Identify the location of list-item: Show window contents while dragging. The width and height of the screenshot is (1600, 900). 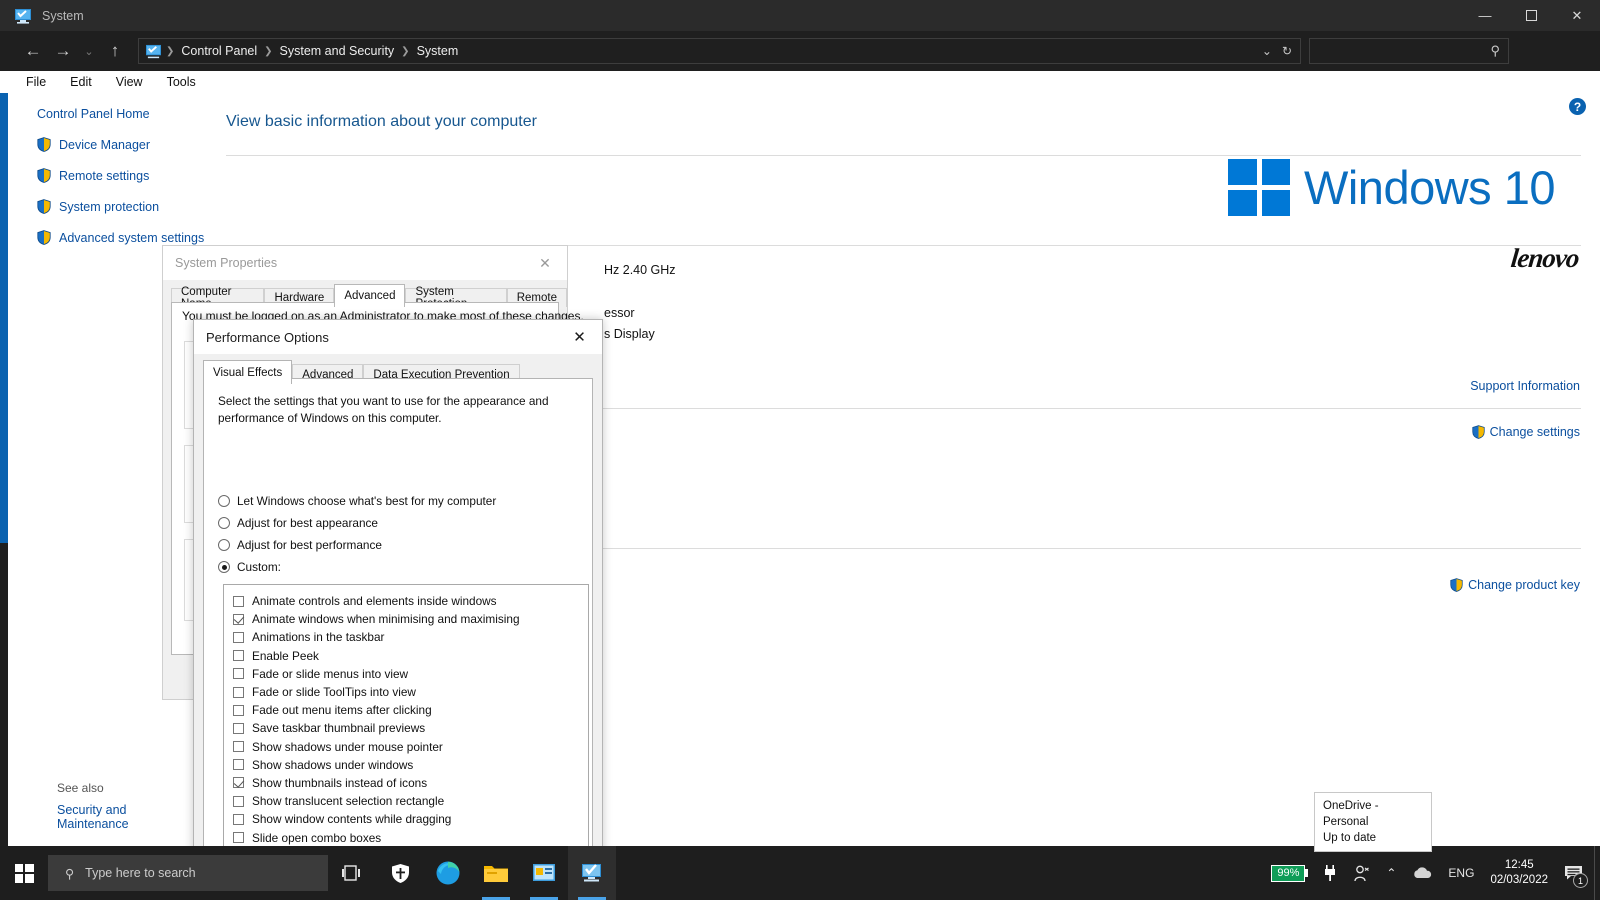
(406, 819).